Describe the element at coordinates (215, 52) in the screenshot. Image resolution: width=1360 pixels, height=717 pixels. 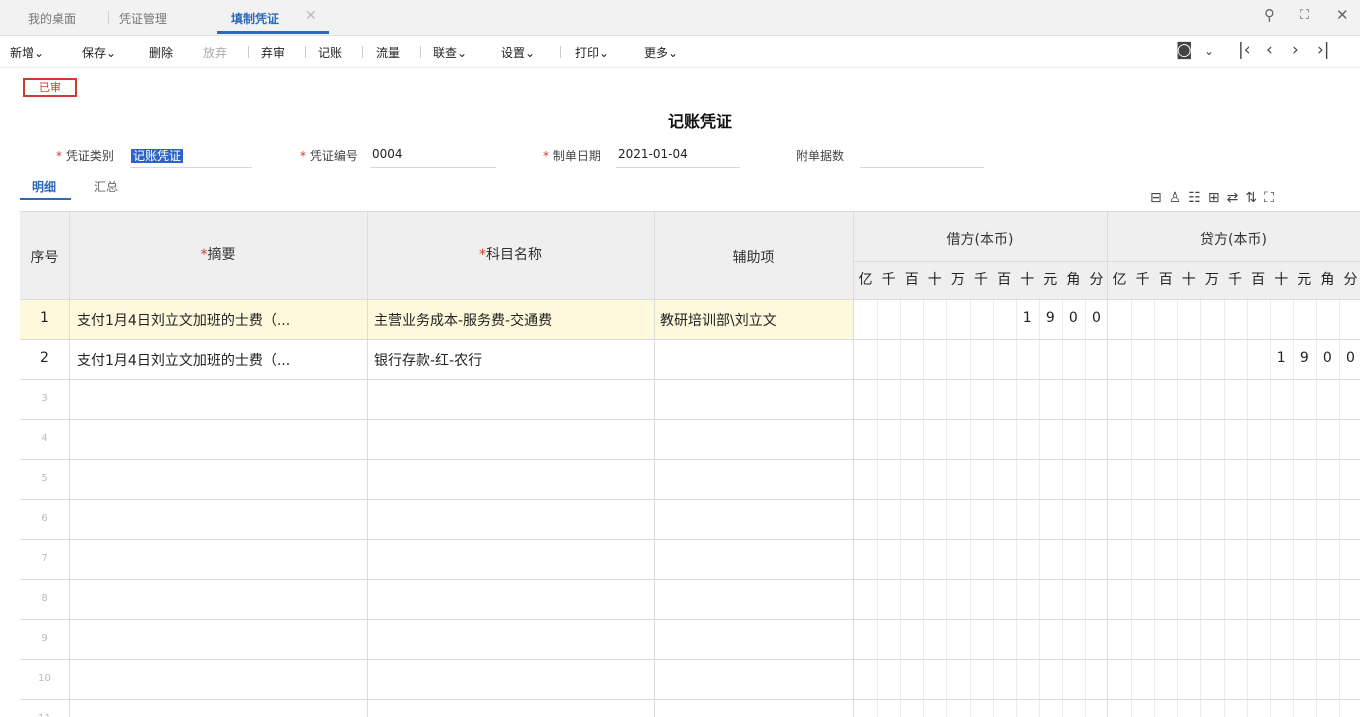
I see `discard-button: 放弃` at that location.